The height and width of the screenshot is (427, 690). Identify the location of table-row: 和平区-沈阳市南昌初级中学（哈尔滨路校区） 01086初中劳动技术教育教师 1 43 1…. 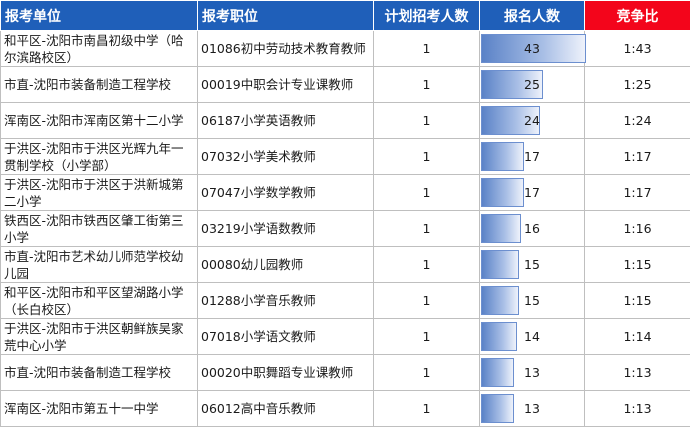
(345, 48).